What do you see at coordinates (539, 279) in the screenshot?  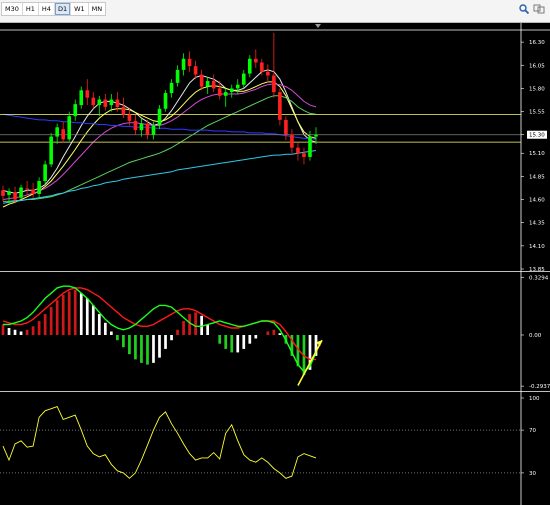 I see `macd-ytick-label-0: 0.3294` at bounding box center [539, 279].